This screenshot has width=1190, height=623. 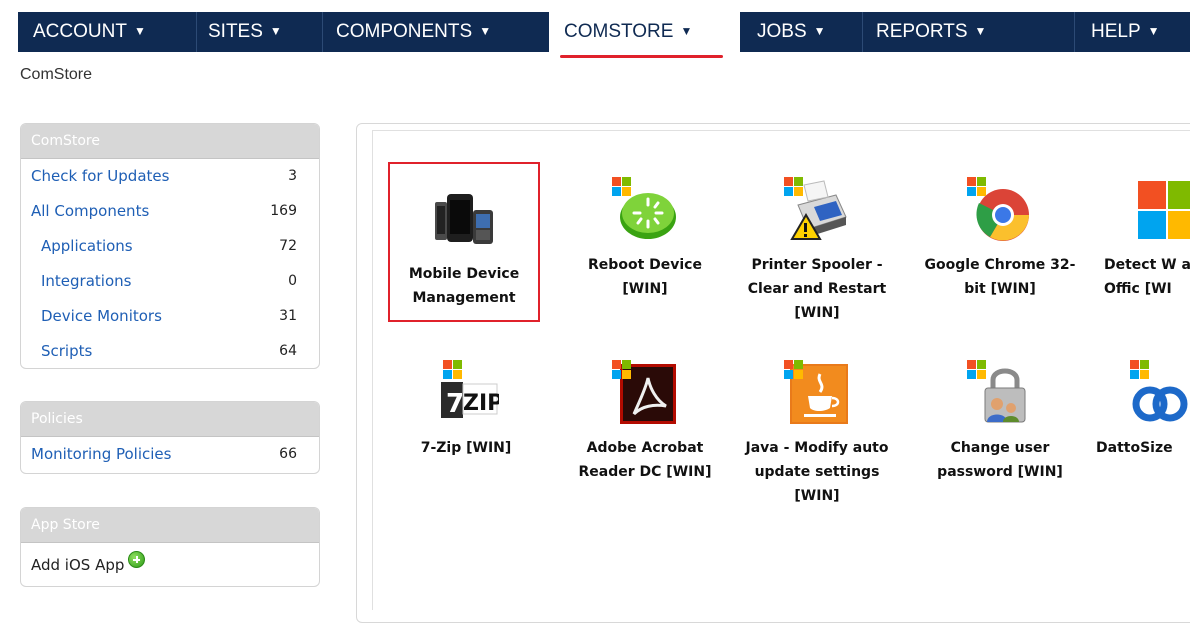 I want to click on sidebar-item-label: Device Monitors, so click(x=101, y=316).